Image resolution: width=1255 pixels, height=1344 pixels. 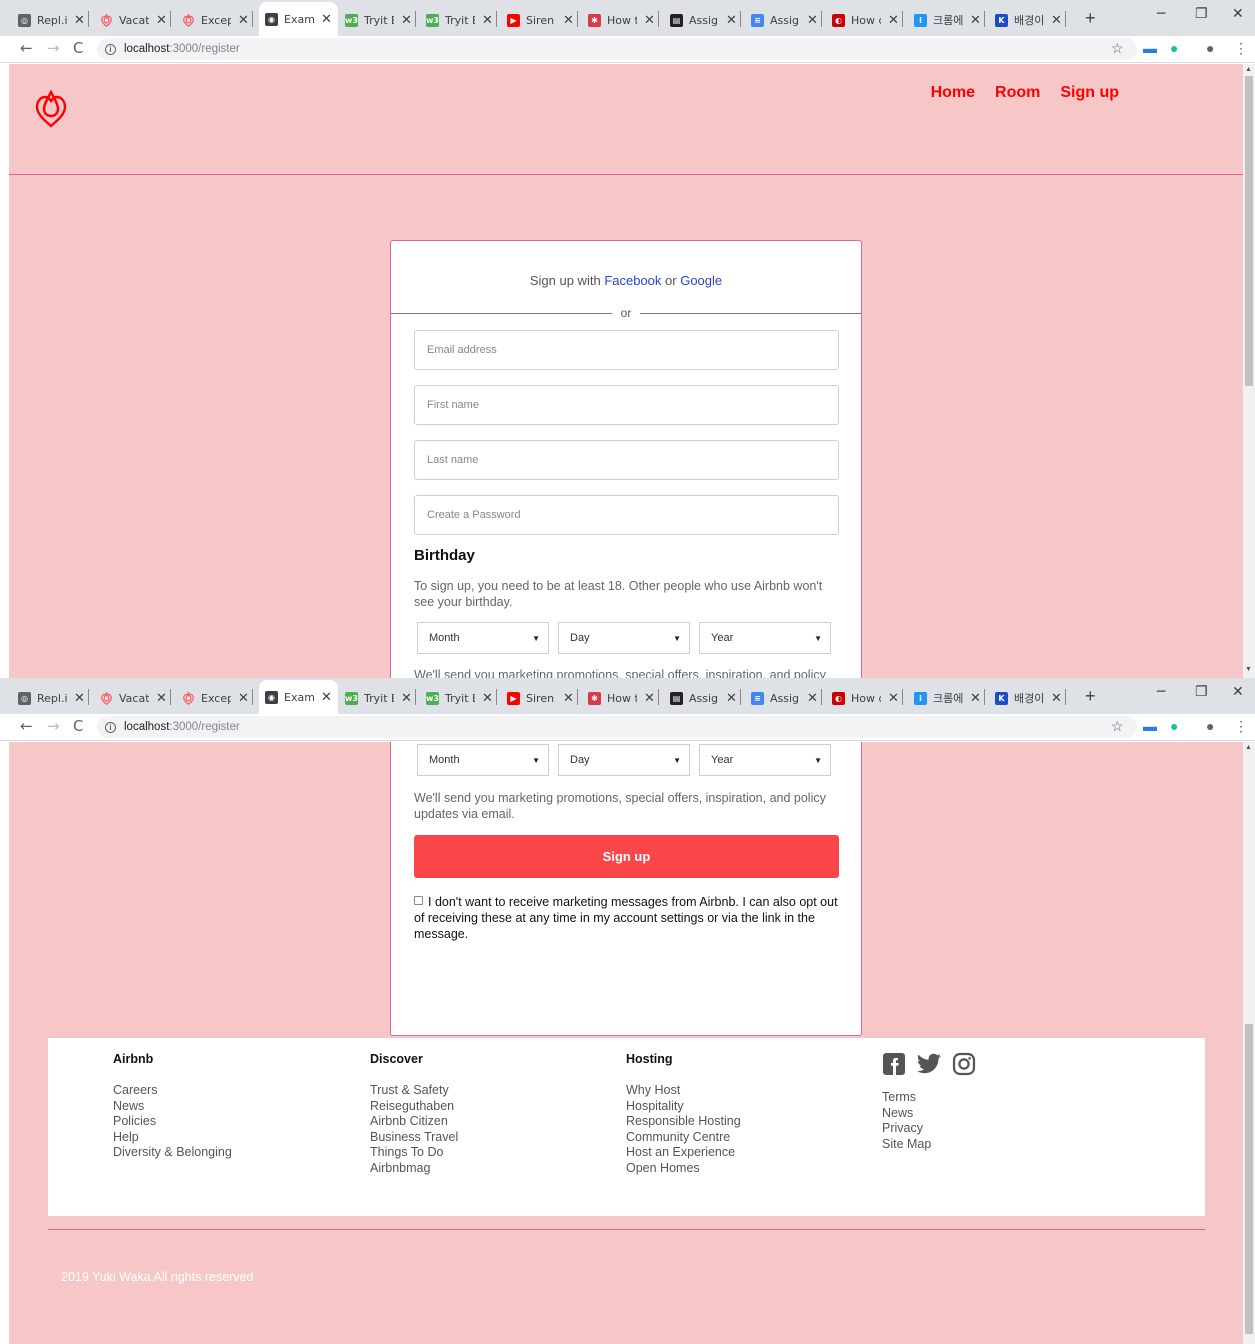 What do you see at coordinates (172, 1107) in the screenshot?
I see `footer-link: News` at bounding box center [172, 1107].